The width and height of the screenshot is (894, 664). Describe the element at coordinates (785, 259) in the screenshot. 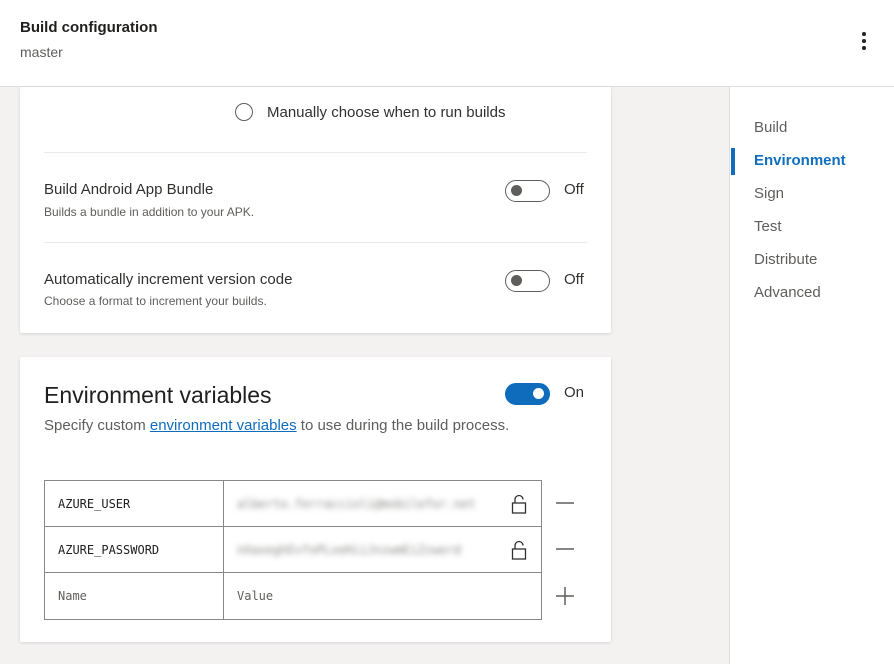

I see `nav-item-distribute: Distribute` at that location.